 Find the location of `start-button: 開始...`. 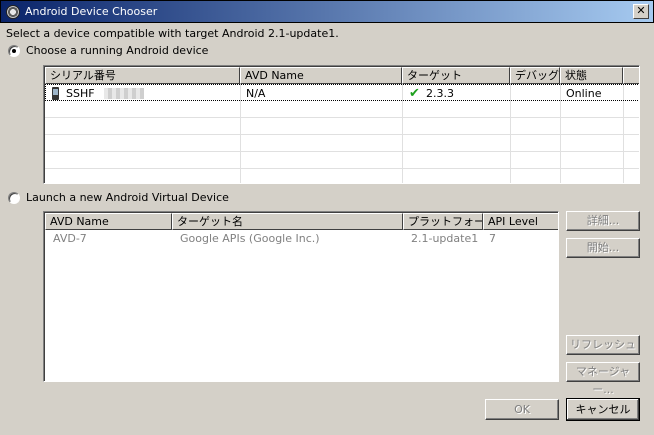

start-button: 開始... is located at coordinates (603, 248).